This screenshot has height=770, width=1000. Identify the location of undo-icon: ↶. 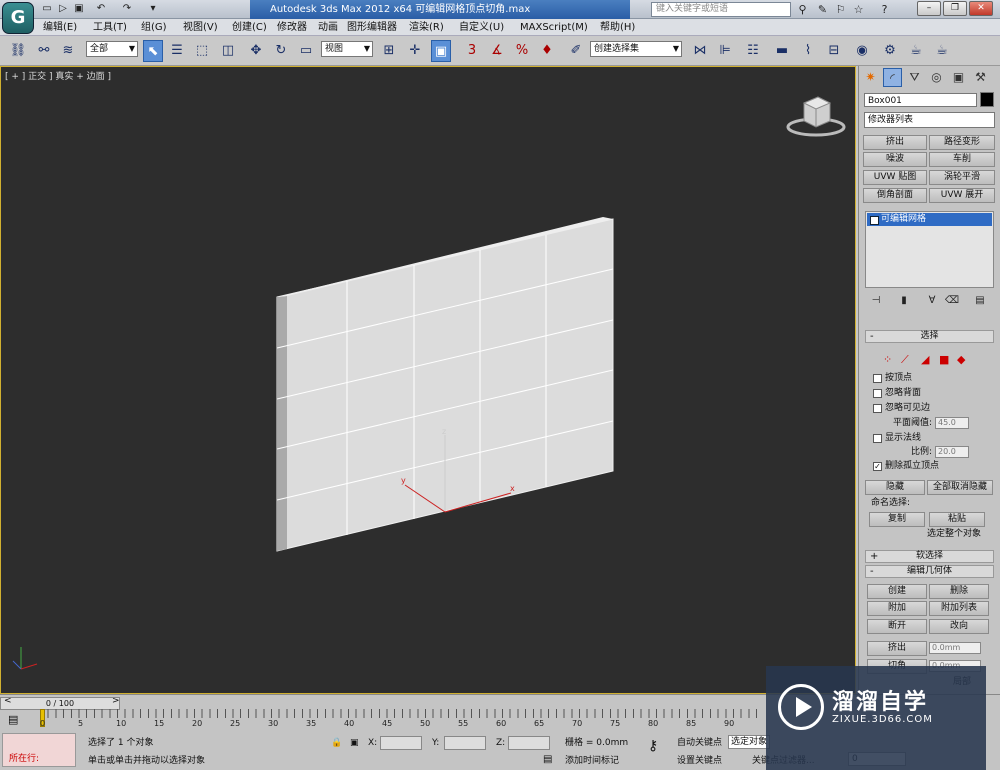
(101, 9).